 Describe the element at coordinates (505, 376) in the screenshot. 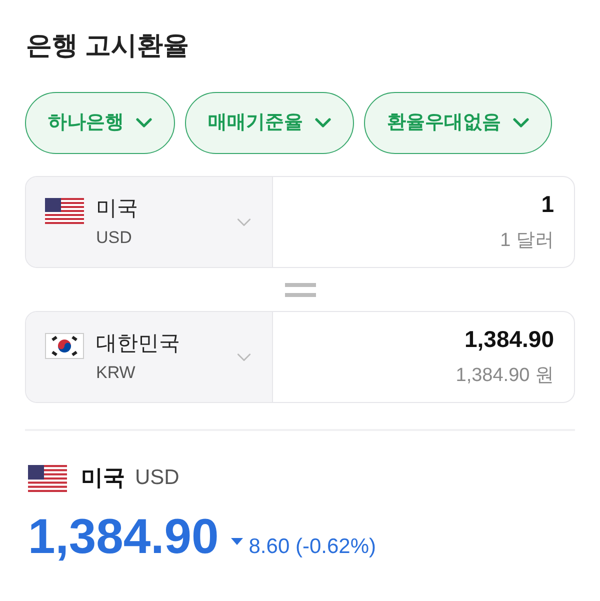

I see `amount-in-words: 1,384.90 원` at that location.